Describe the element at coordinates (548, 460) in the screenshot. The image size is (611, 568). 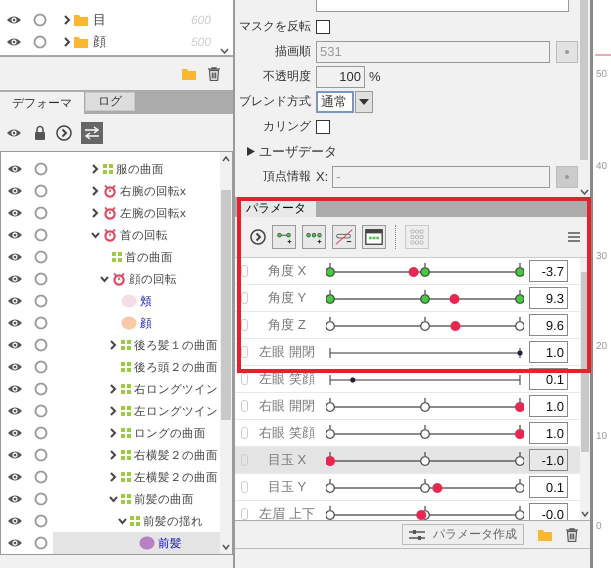
I see `value-field: -1.0` at that location.